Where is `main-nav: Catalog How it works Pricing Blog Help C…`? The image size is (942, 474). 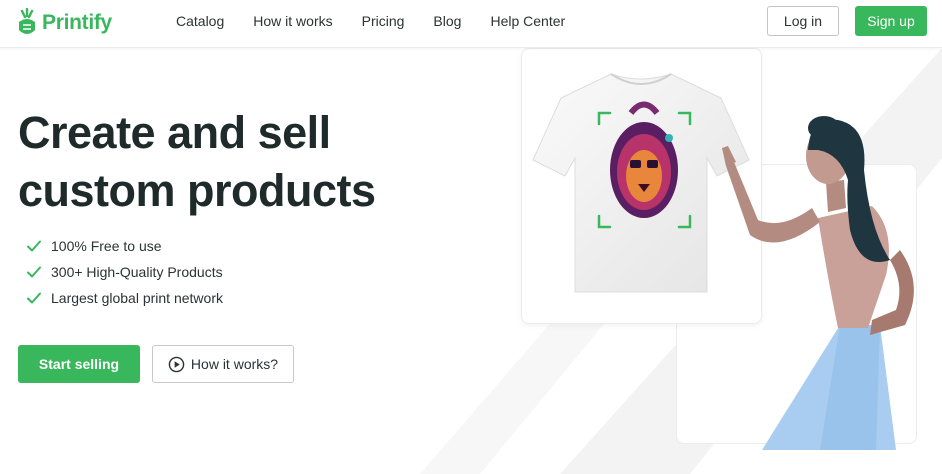
main-nav: Catalog How it works Pricing Blog Help C… is located at coordinates (385, 21).